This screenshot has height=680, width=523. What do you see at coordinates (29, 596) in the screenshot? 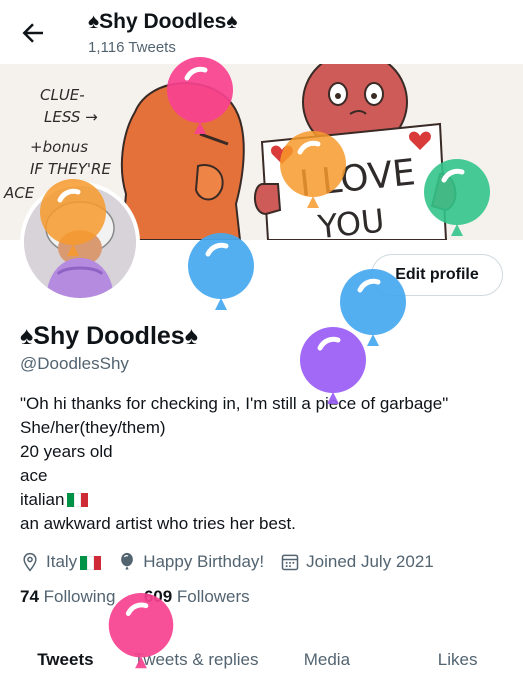
I see `following-count: 74` at bounding box center [29, 596].